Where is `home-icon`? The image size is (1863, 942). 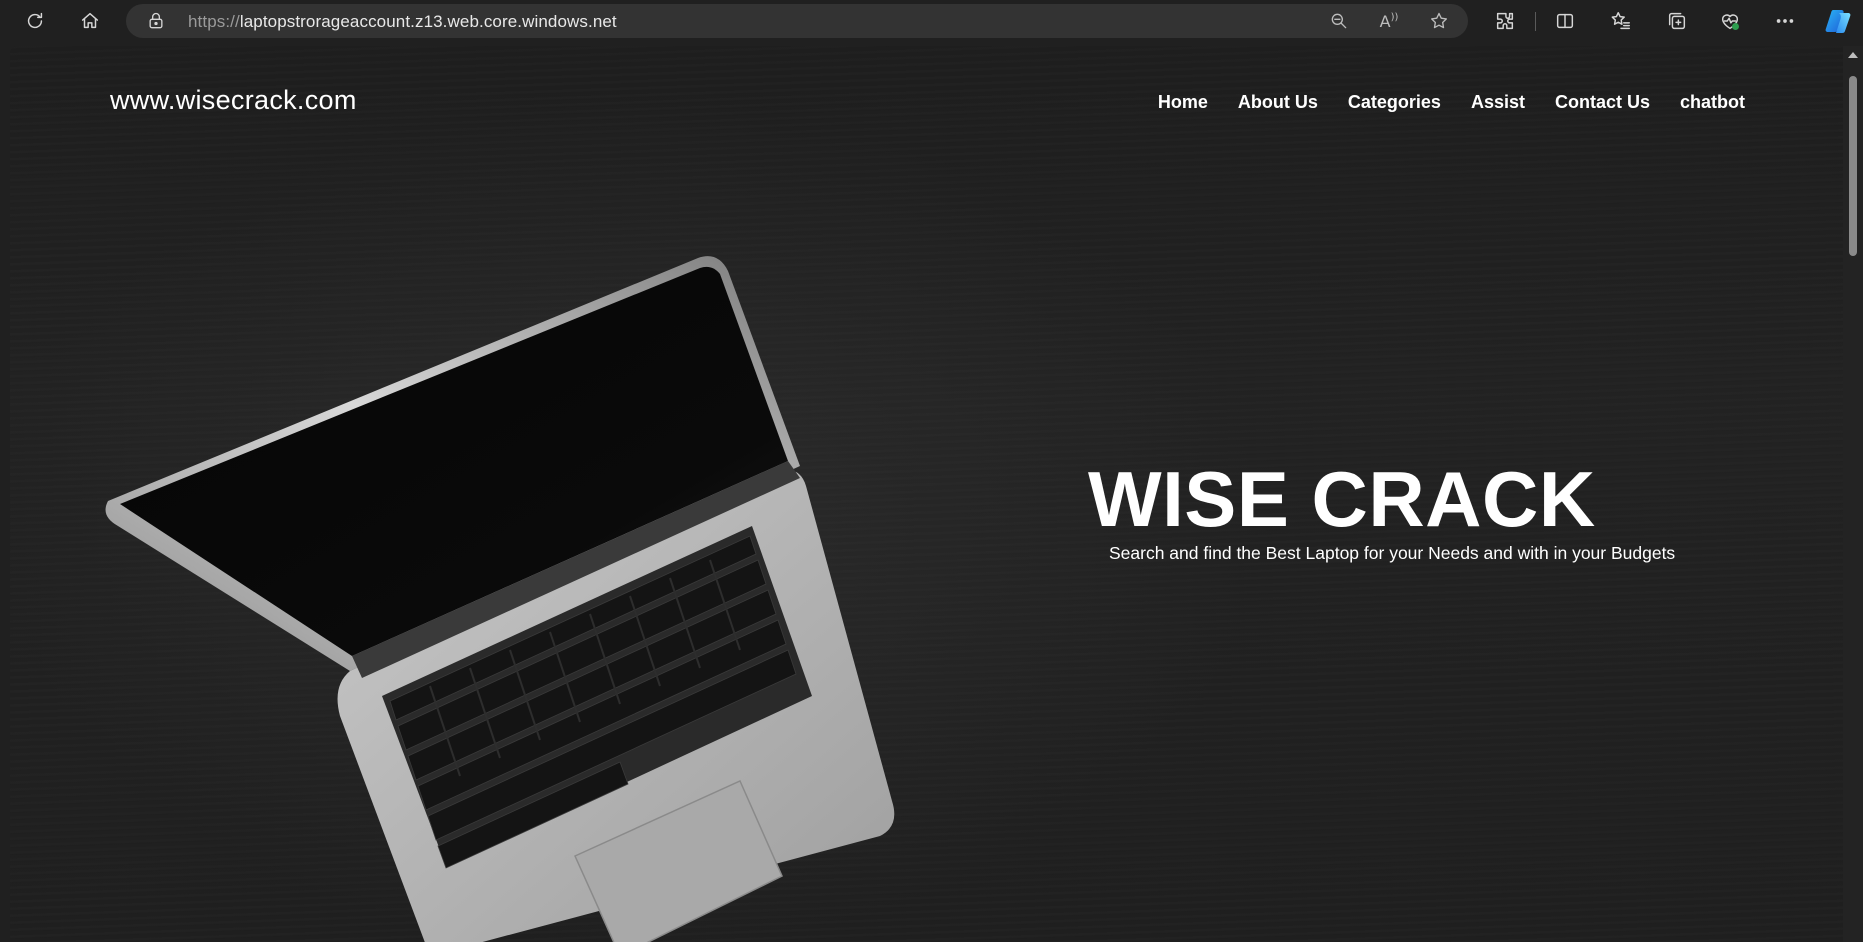
home-icon is located at coordinates (90, 21).